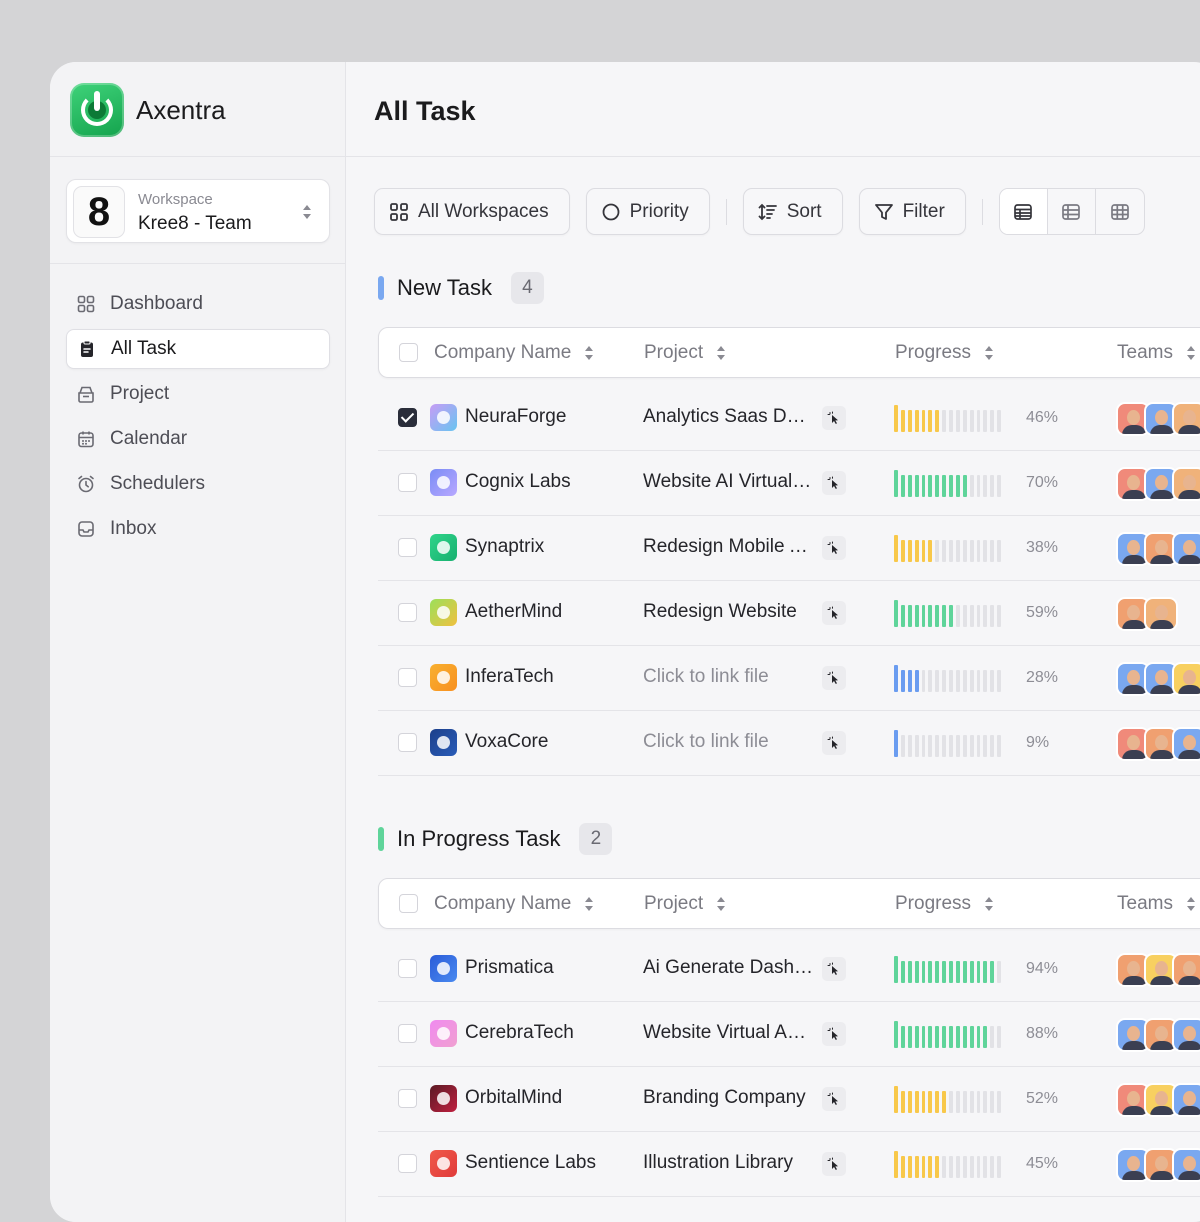  I want to click on company-name: OrbitalMind, so click(514, 1097).